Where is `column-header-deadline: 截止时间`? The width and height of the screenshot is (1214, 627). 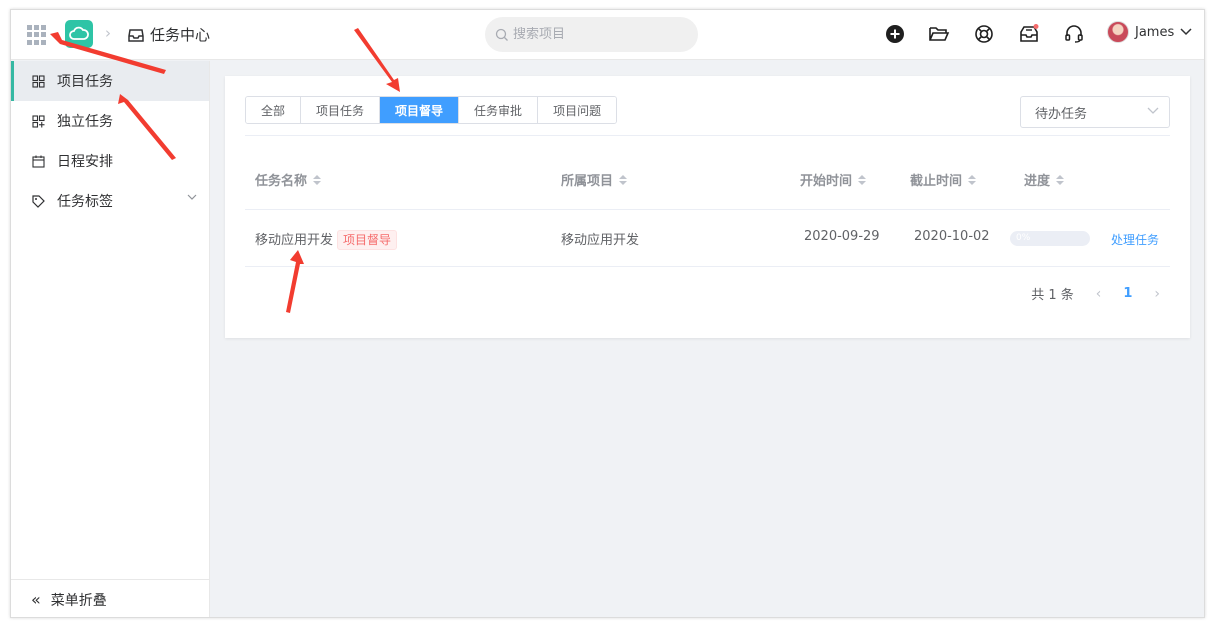
column-header-deadline: 截止时间 is located at coordinates (943, 179).